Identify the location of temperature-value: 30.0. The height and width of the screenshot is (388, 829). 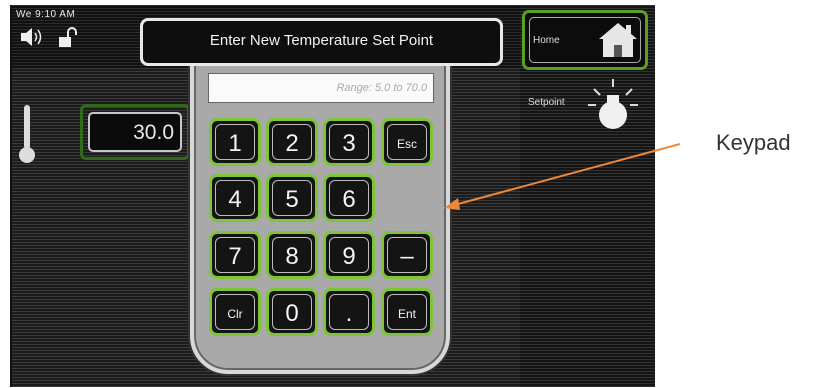
(135, 132).